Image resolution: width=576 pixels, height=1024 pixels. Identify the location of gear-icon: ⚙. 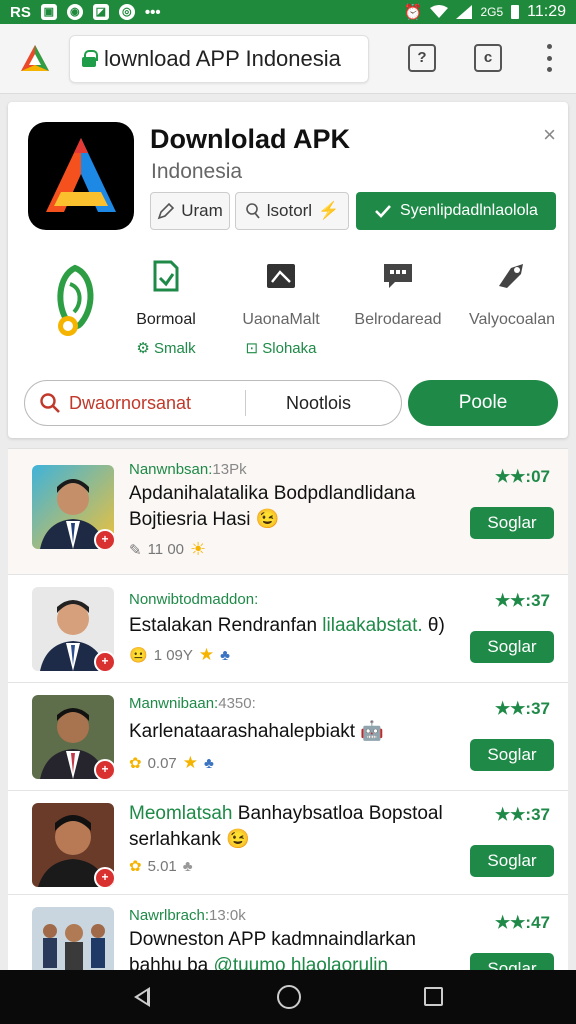
(143, 348).